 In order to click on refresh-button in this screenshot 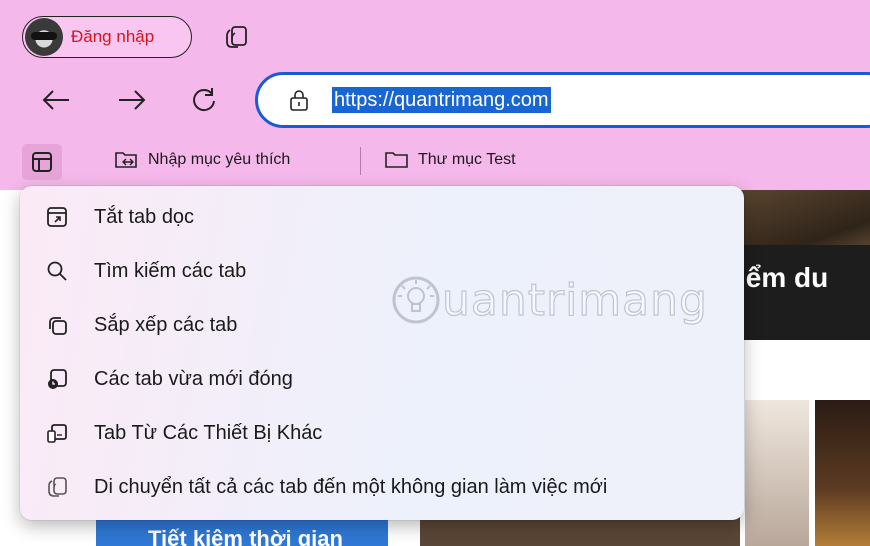, I will do `click(204, 100)`.